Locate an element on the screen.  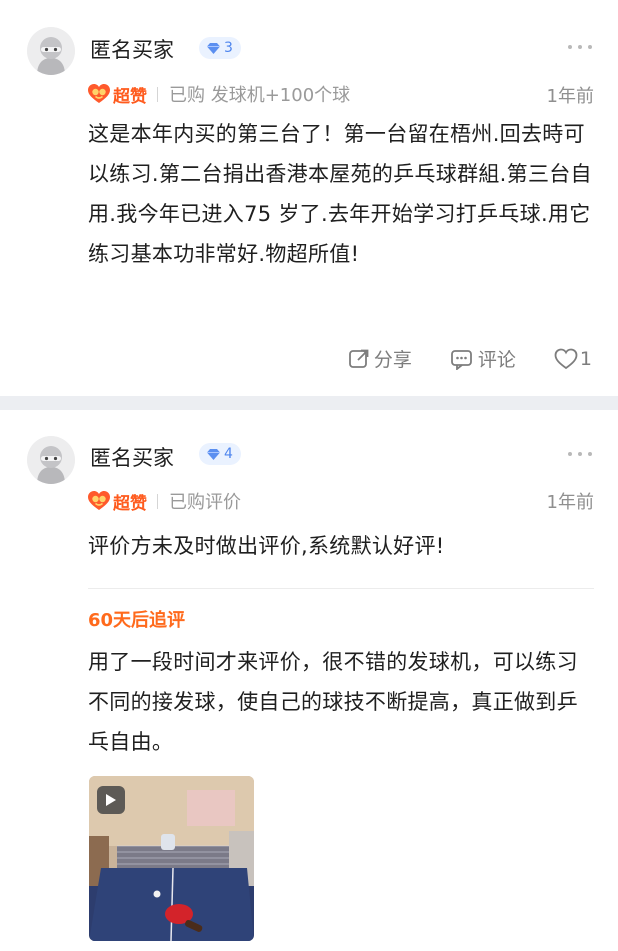
level-number: 4 is located at coordinates (228, 454).